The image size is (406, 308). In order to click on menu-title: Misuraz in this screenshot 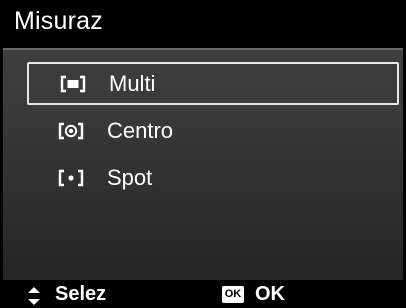, I will do `click(58, 21)`.